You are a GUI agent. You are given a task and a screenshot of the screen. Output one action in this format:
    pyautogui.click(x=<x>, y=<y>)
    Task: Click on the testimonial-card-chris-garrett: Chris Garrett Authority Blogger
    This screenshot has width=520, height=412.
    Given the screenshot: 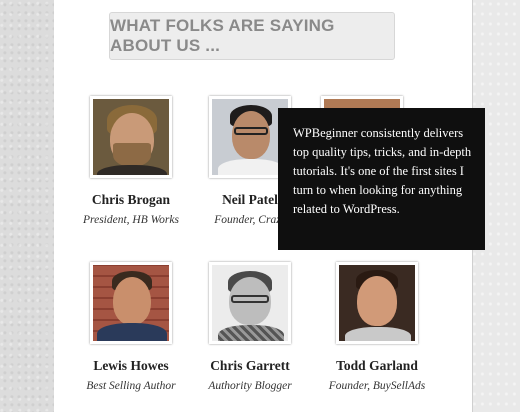 What is the action you would take?
    pyautogui.click(x=250, y=327)
    